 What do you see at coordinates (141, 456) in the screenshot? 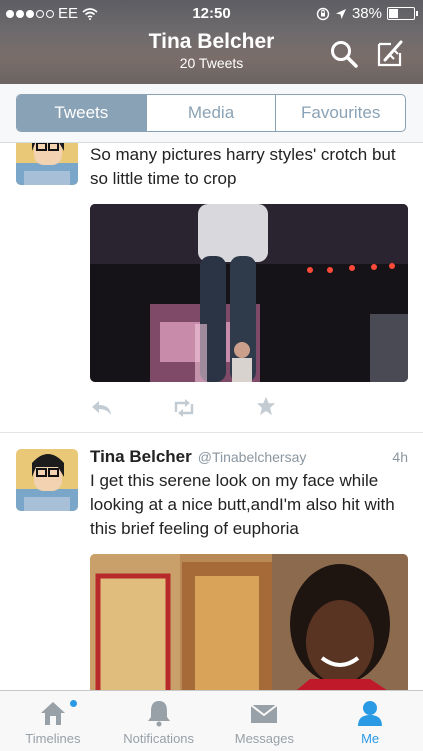
I see `author-name: Tina Belcher` at bounding box center [141, 456].